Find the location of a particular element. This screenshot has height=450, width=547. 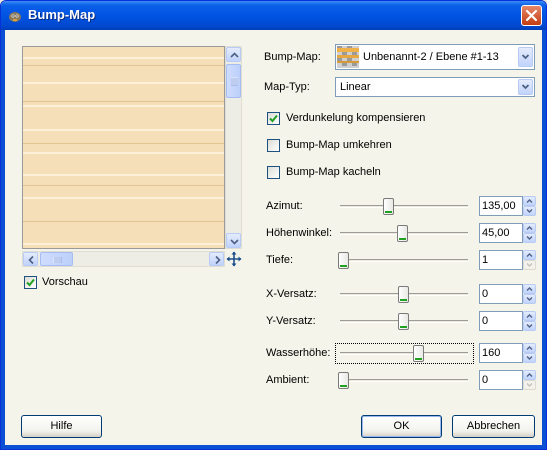

chevron-left-icon is located at coordinates (31, 260).